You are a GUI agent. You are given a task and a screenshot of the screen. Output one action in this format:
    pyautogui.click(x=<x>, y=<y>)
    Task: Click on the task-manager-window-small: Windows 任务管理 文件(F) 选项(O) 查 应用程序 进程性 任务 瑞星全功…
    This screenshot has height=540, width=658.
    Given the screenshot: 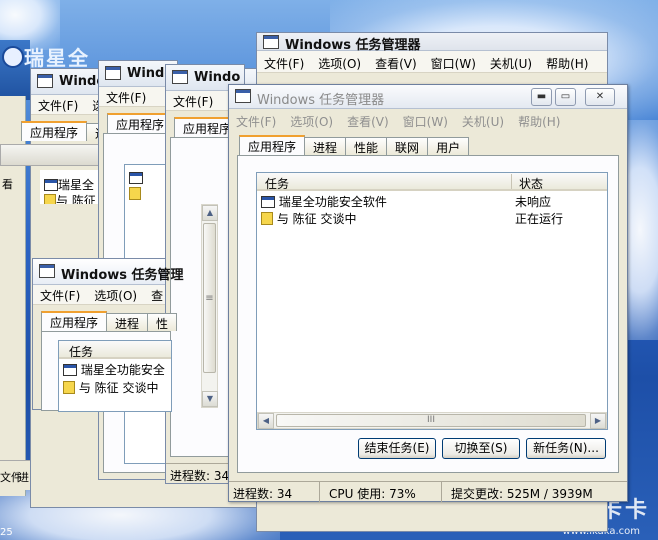 What is the action you would take?
    pyautogui.click(x=108, y=335)
    